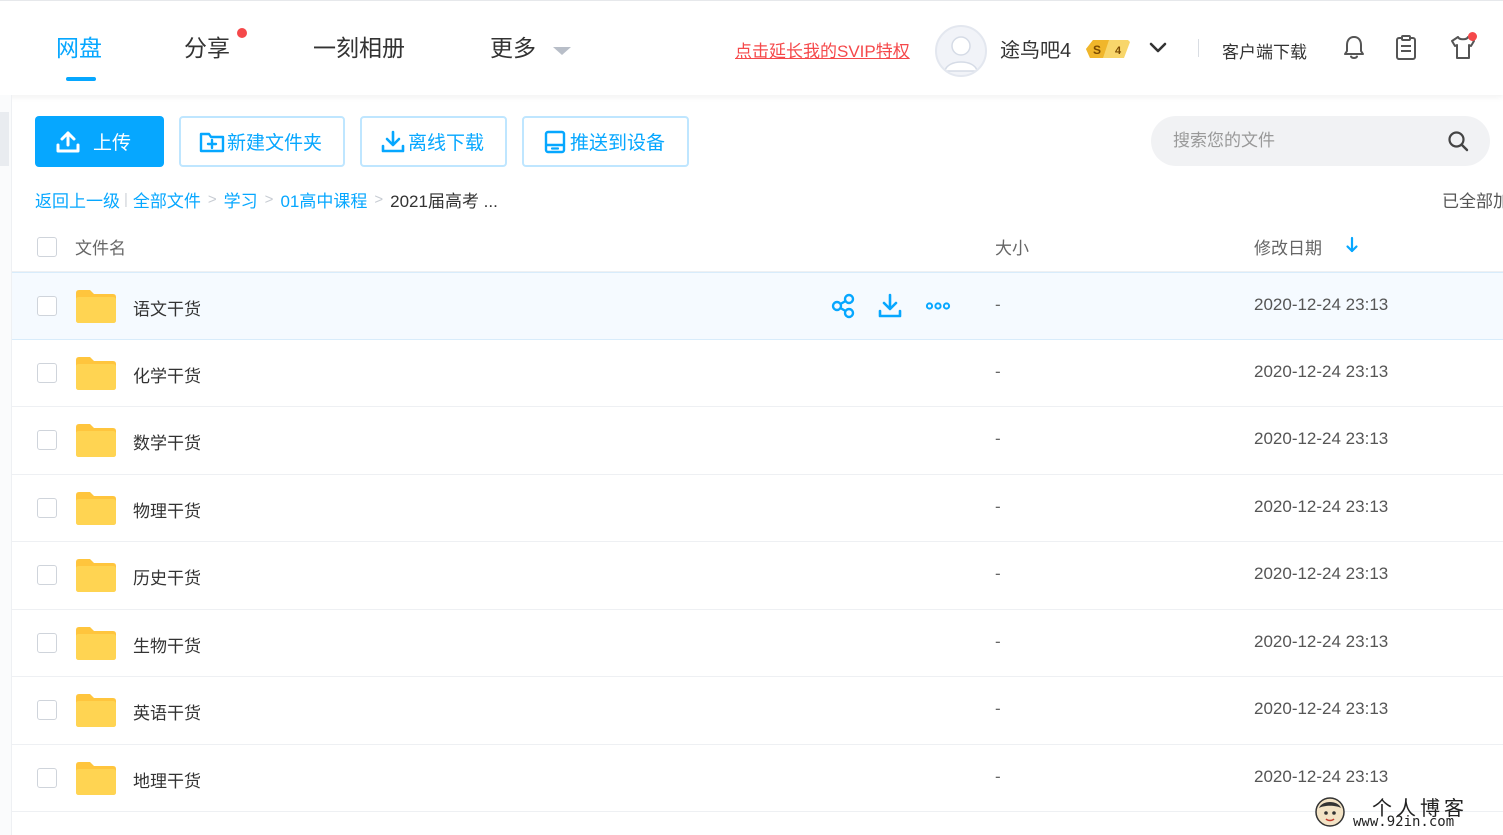 This screenshot has height=835, width=1503. Describe the element at coordinates (167, 779) in the screenshot. I see `file-name: 地理干货` at that location.